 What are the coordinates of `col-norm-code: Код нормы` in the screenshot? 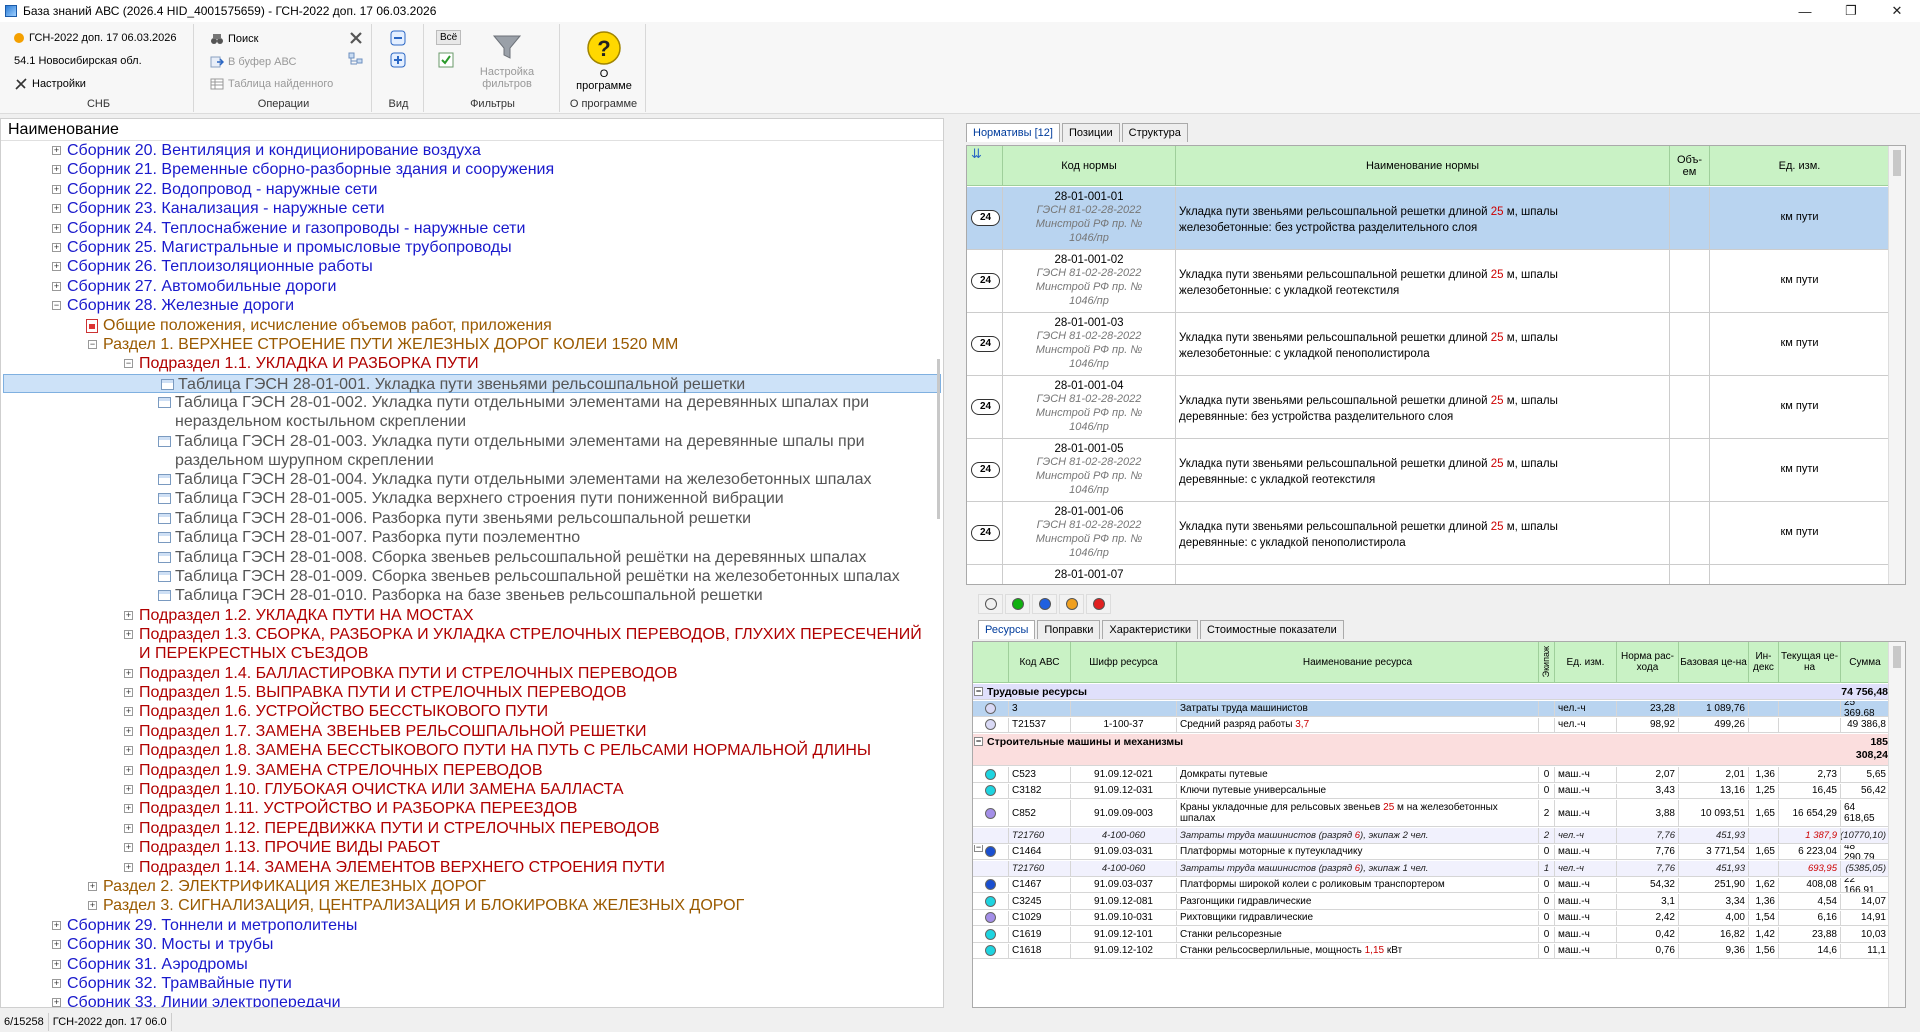 It's located at (1089, 166).